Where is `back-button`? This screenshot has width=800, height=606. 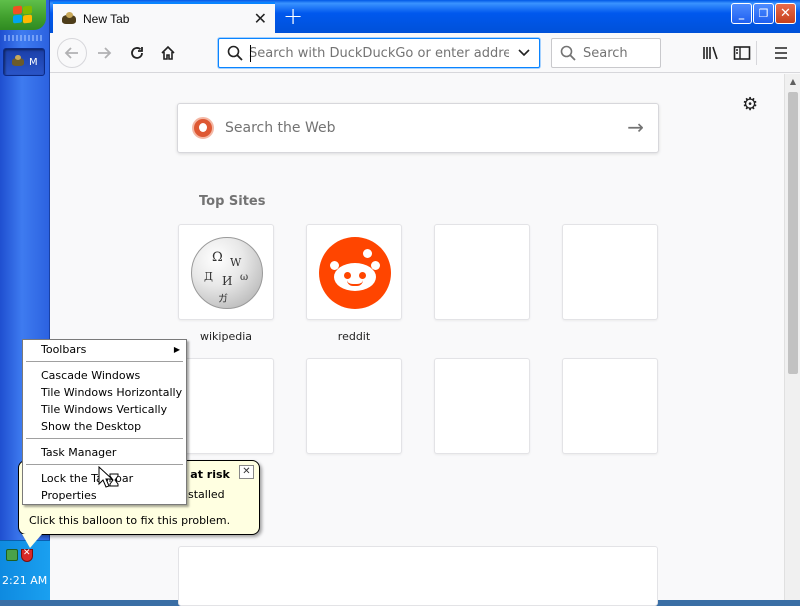
back-button is located at coordinates (72, 53).